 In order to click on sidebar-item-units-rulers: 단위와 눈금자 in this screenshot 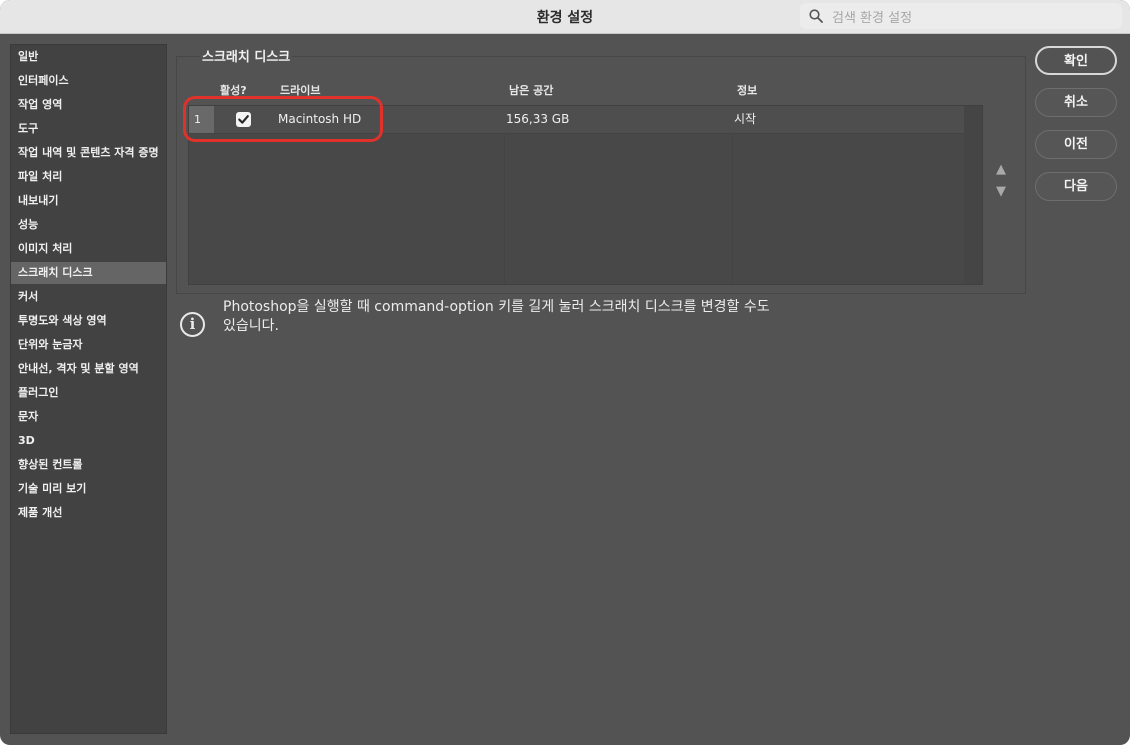, I will do `click(88, 345)`.